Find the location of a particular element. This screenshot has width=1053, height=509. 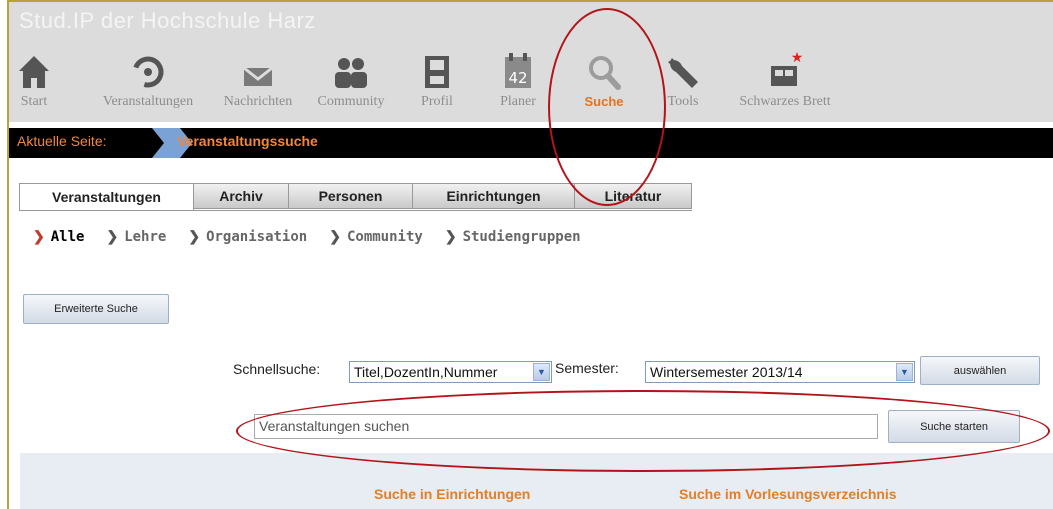

search-options-panel is located at coordinates (536, 481).